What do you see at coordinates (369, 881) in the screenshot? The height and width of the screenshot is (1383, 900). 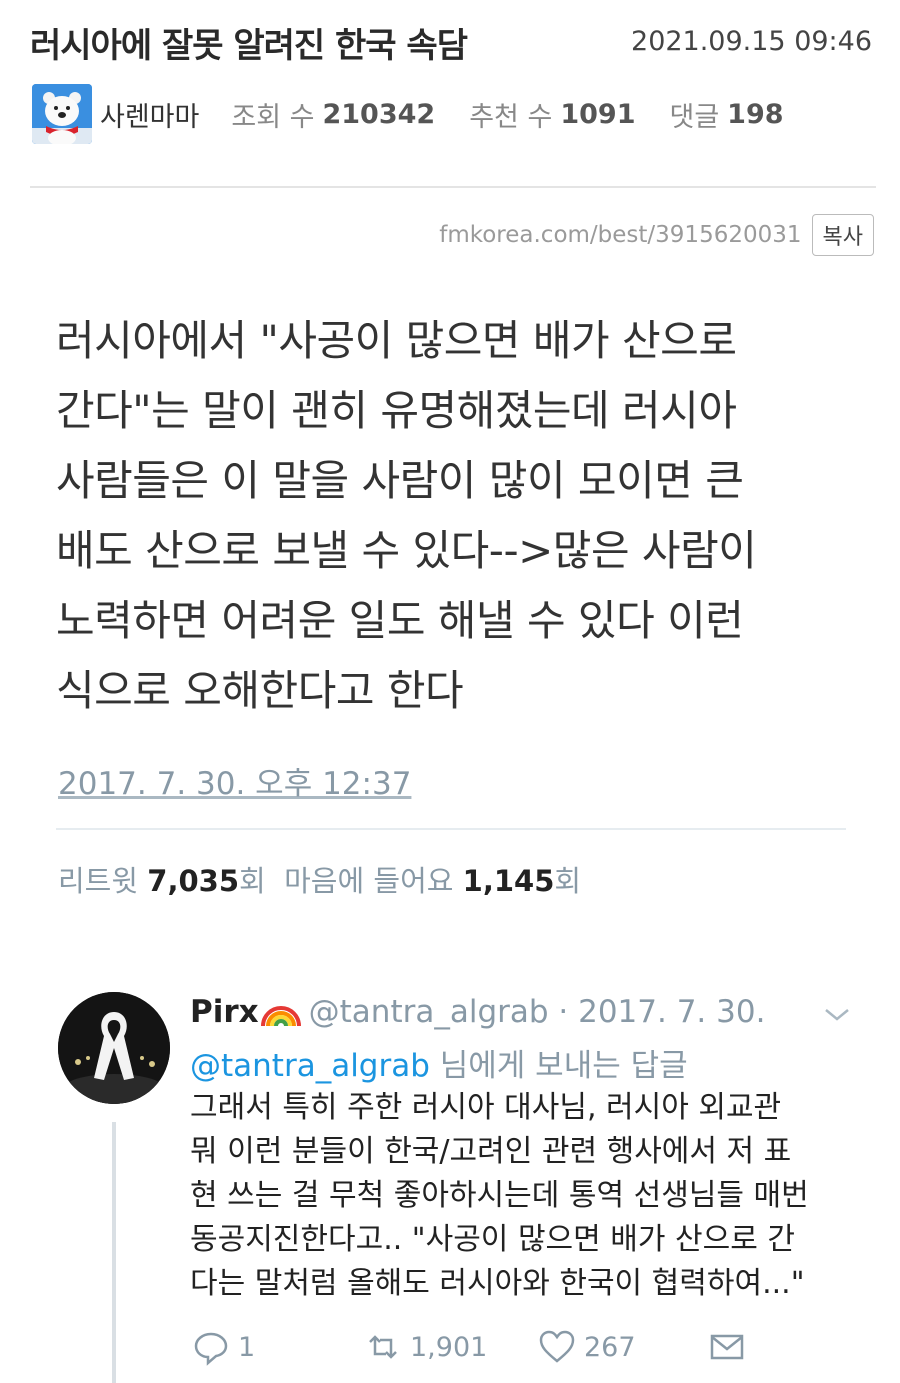 I see `like-stat-label: 마음에 들어요` at bounding box center [369, 881].